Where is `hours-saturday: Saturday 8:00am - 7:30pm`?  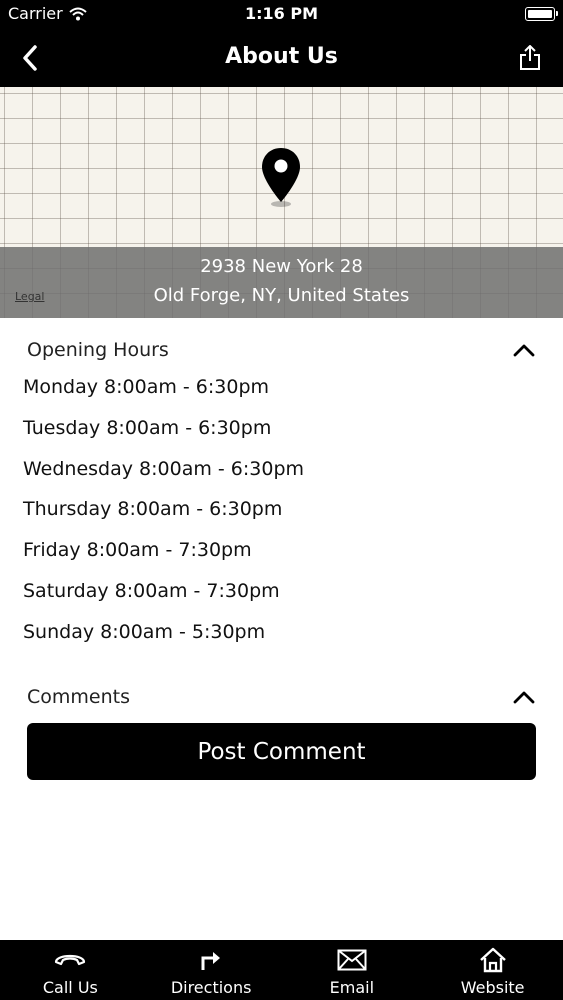 hours-saturday: Saturday 8:00am - 7:30pm is located at coordinates (151, 590).